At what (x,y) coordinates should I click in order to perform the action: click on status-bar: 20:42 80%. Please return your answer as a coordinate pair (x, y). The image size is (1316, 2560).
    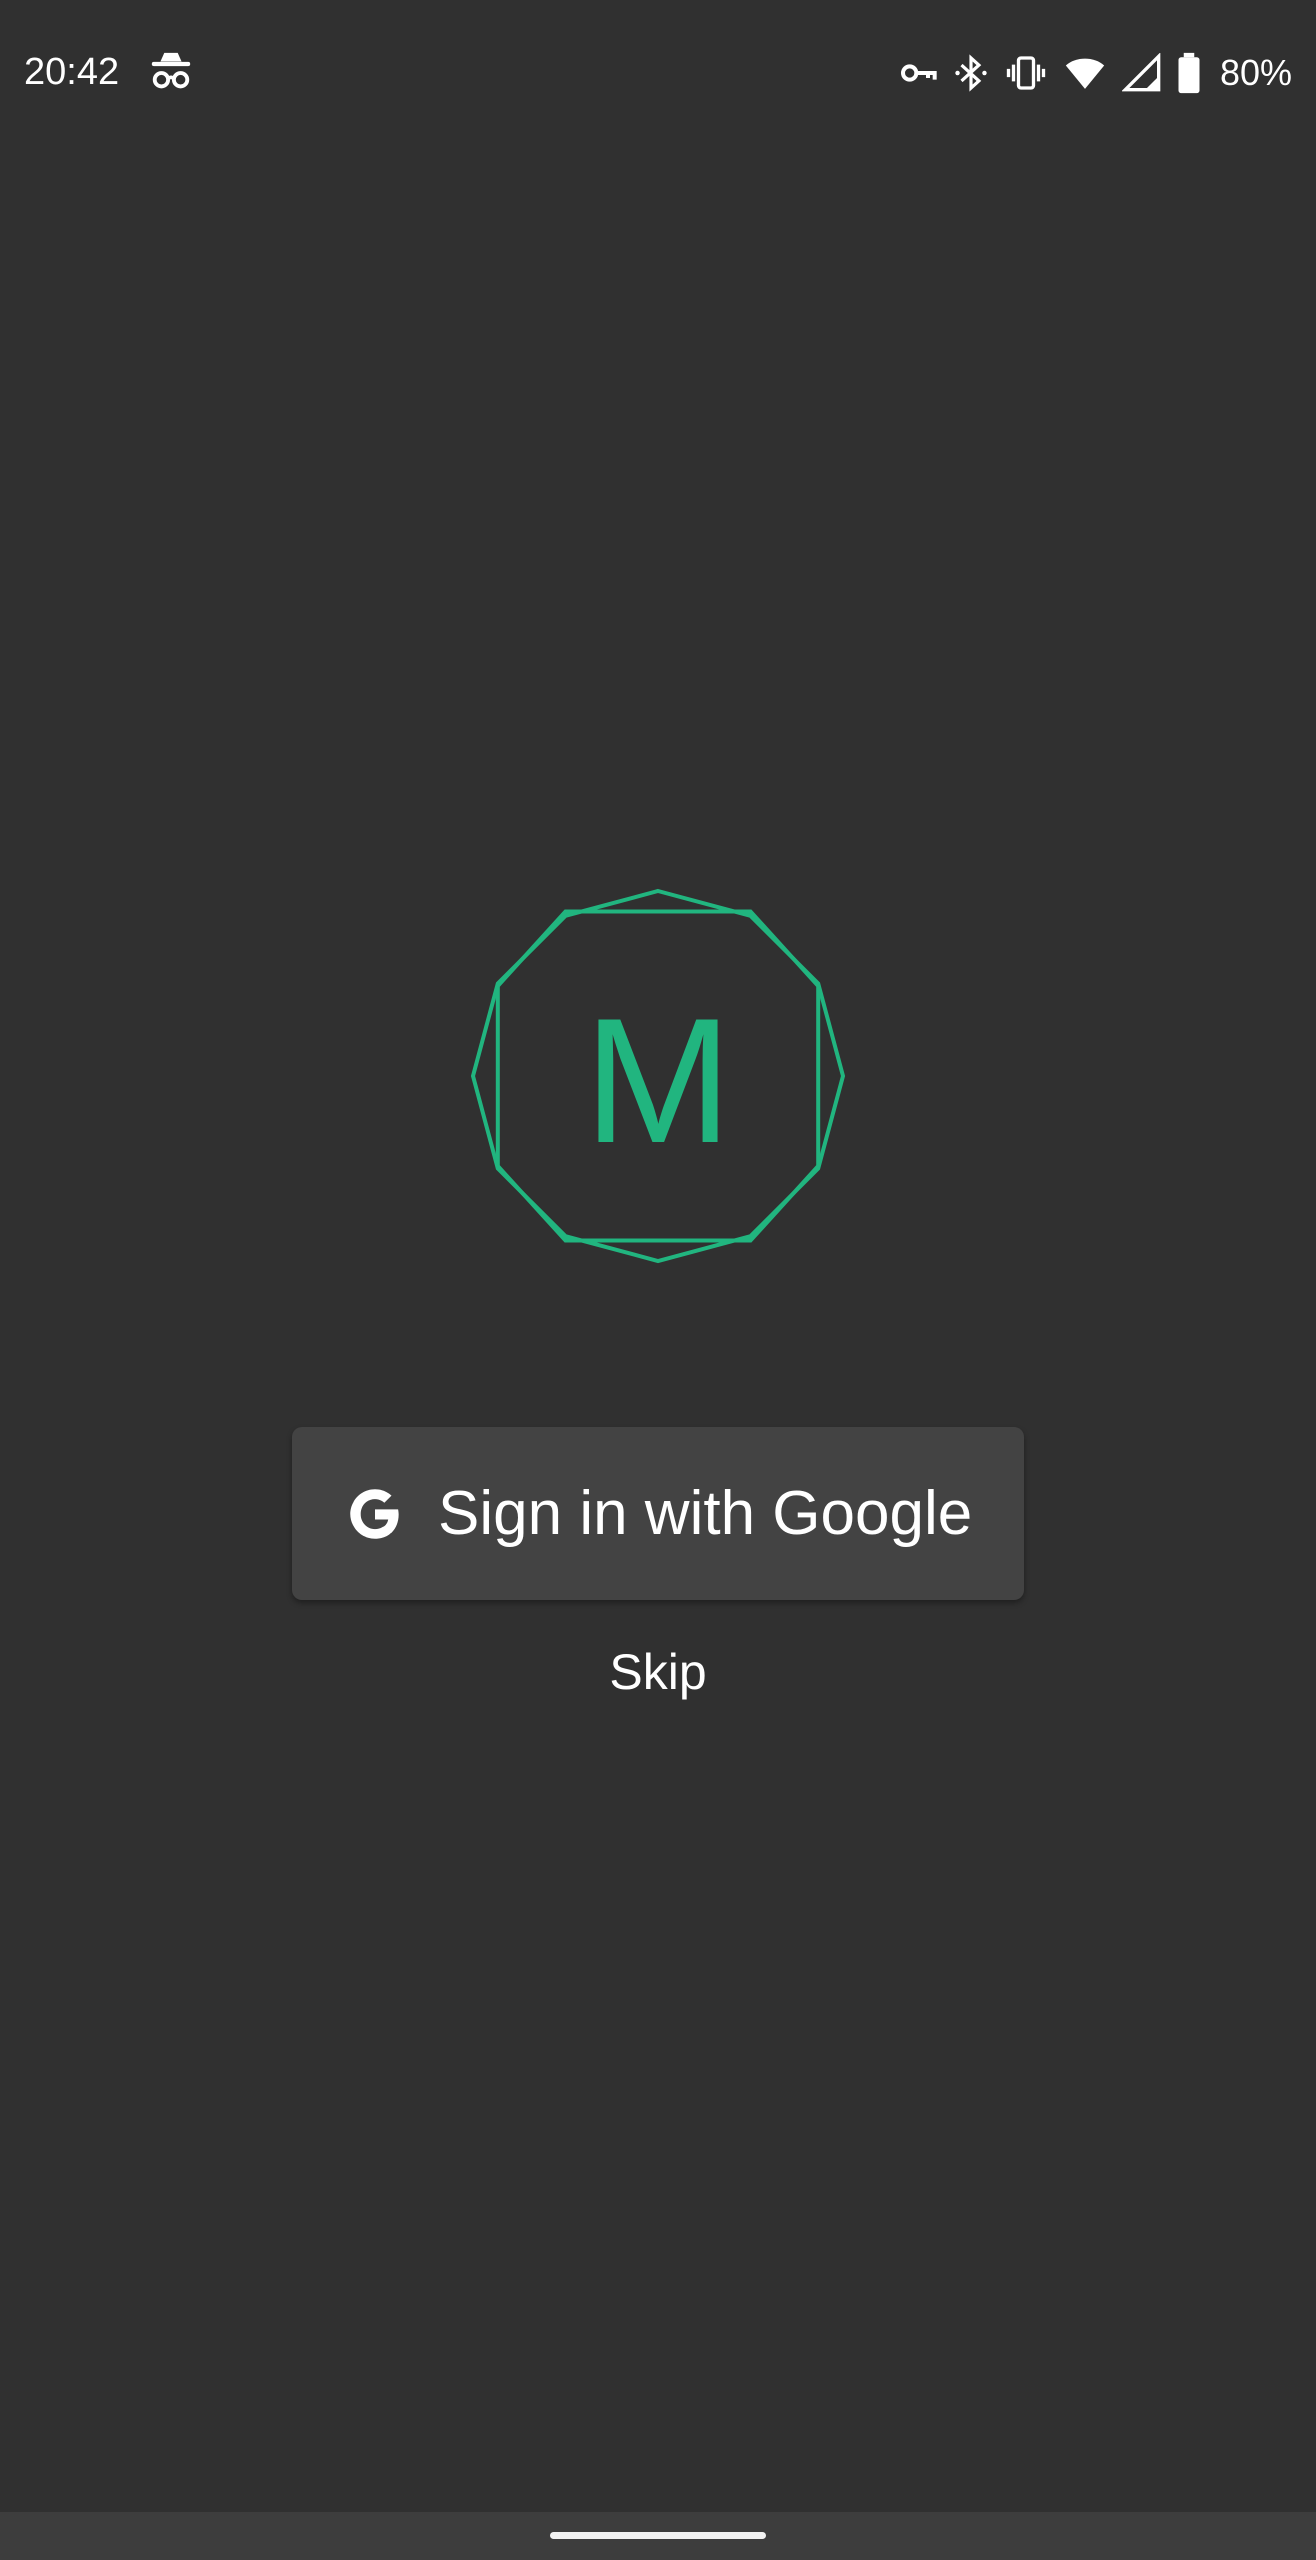
    Looking at the image, I should click on (658, 74).